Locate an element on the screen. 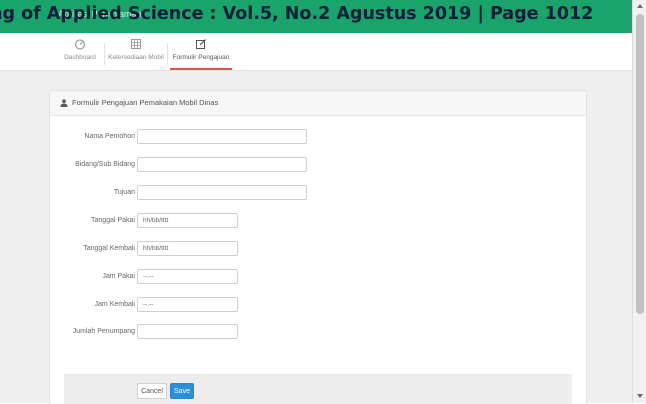 The height and width of the screenshot is (404, 646). scrollbar-thumb is located at coordinates (640, 164).